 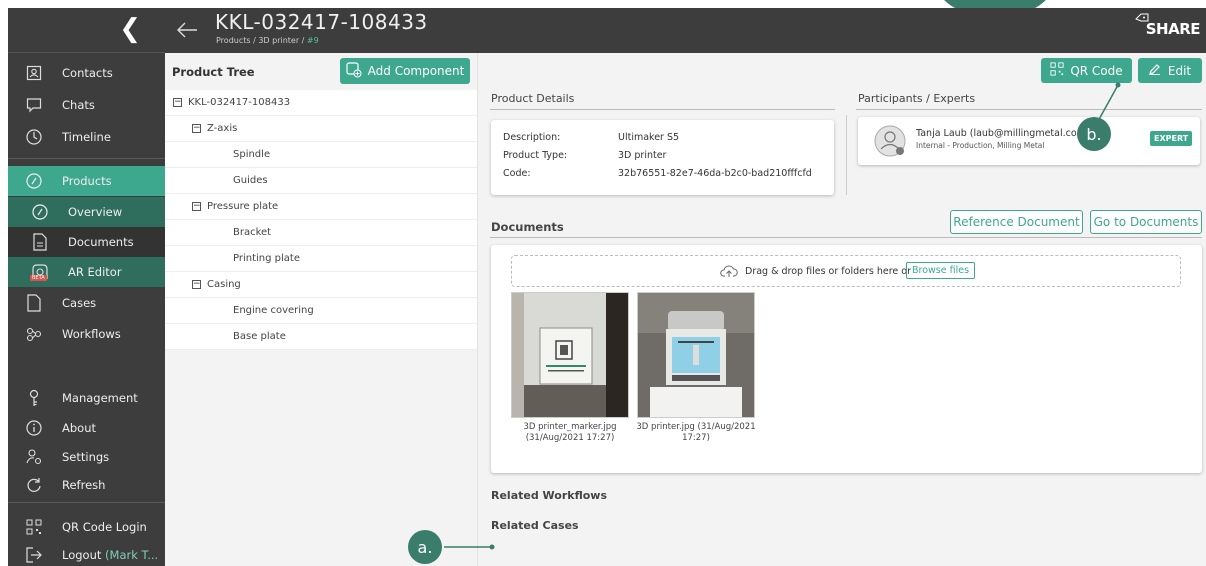 I want to click on tree-node-label: Engine covering, so click(x=273, y=310).